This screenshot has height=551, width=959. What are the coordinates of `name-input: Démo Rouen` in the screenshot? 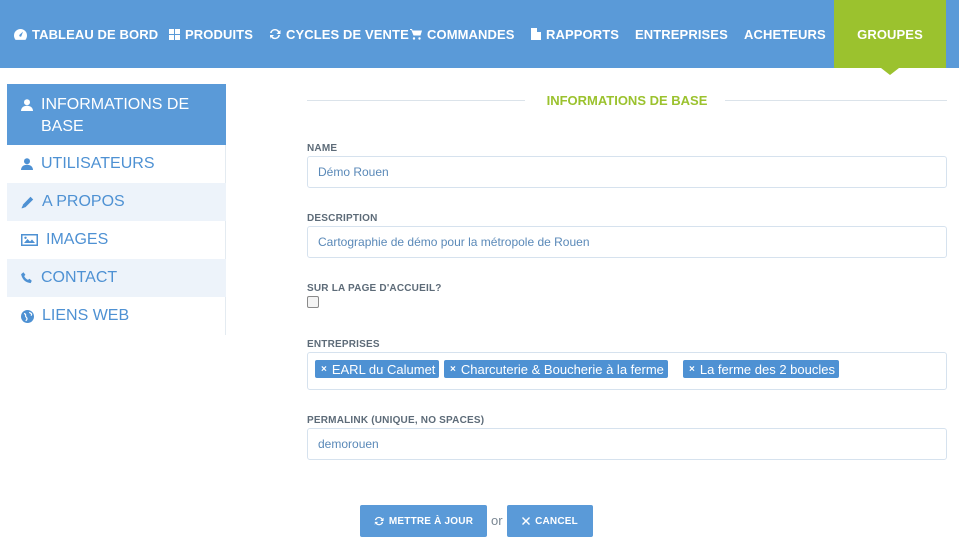 It's located at (627, 172).